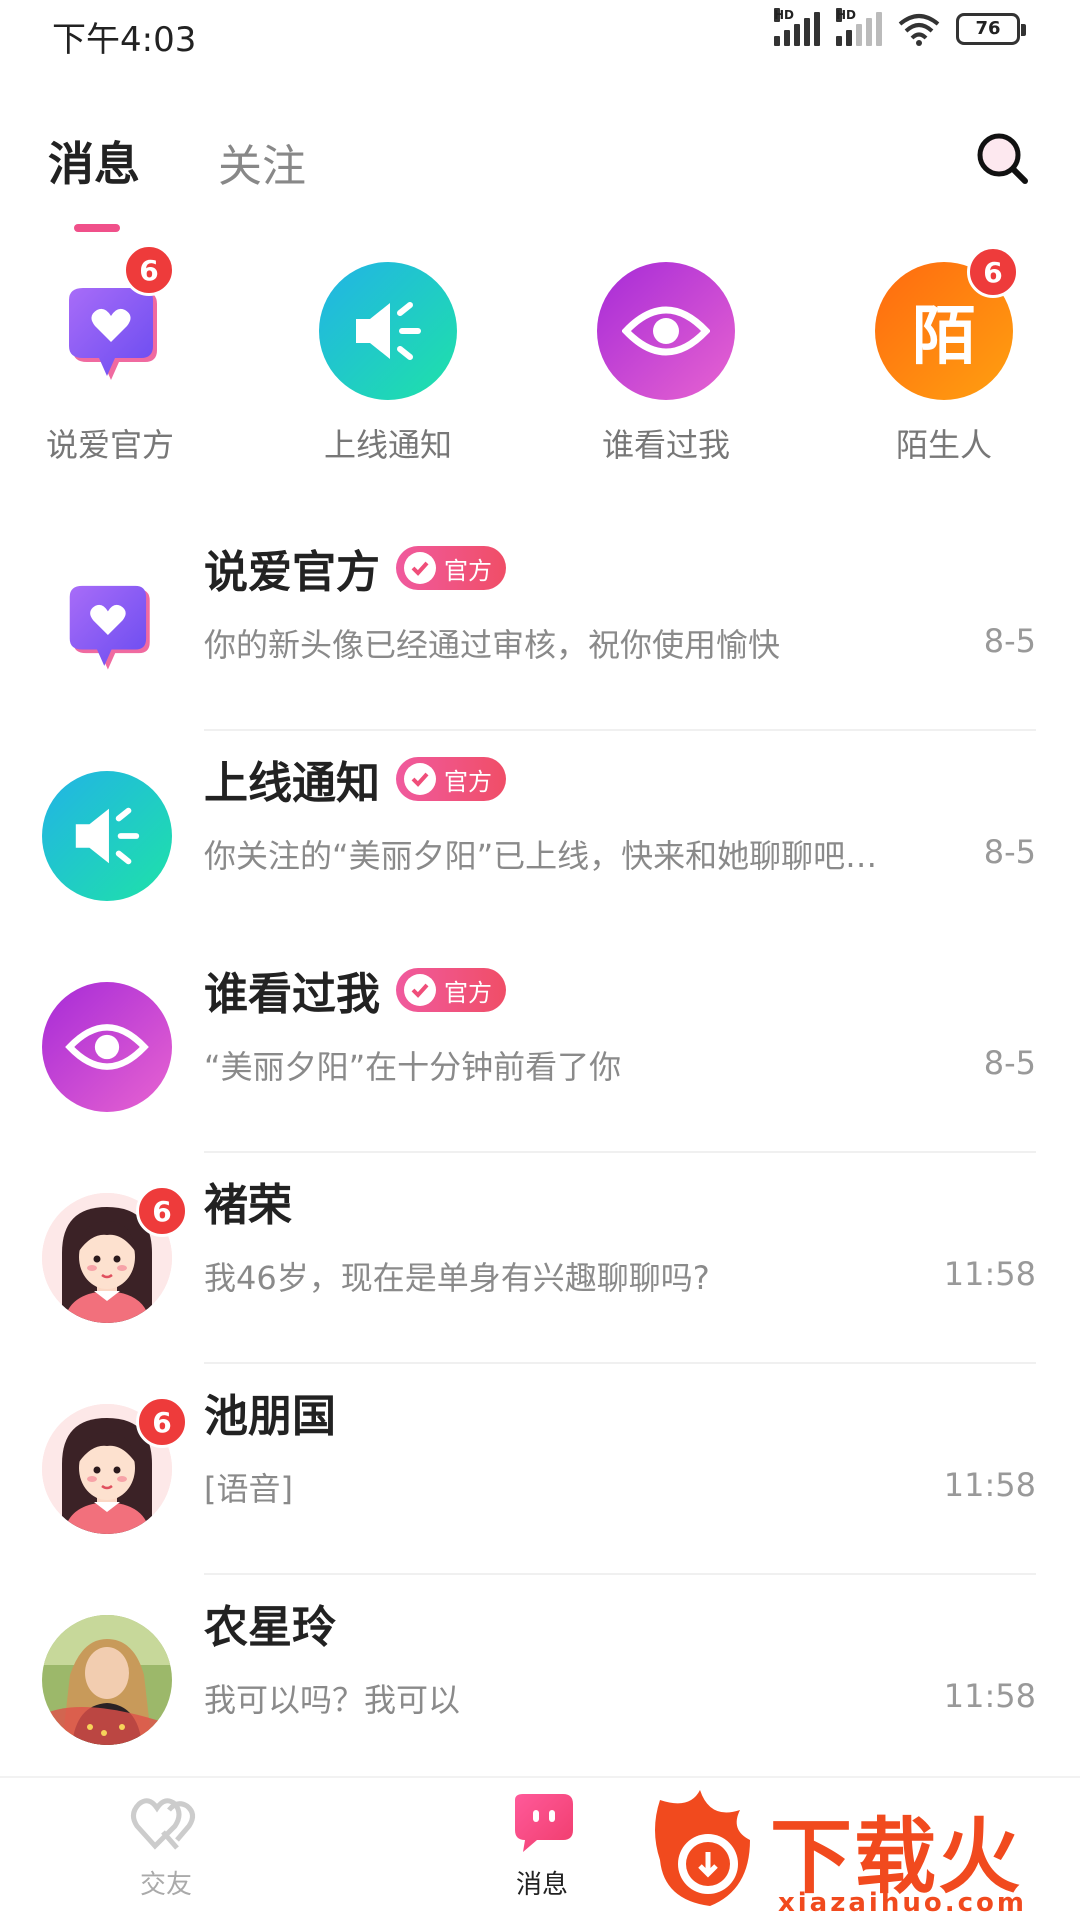  I want to click on message-preview: 我可以吗？我可以, so click(332, 1700).